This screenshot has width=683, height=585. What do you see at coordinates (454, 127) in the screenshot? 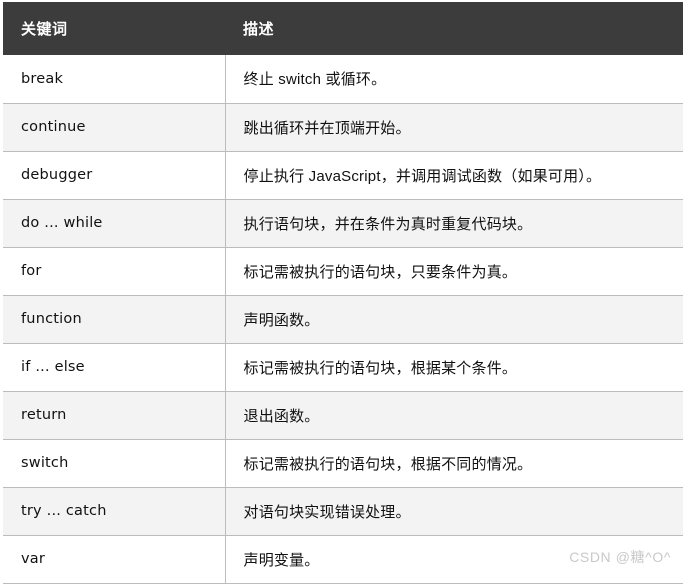
I see `cell-description: 跳出循环并在顶端开始。` at bounding box center [454, 127].